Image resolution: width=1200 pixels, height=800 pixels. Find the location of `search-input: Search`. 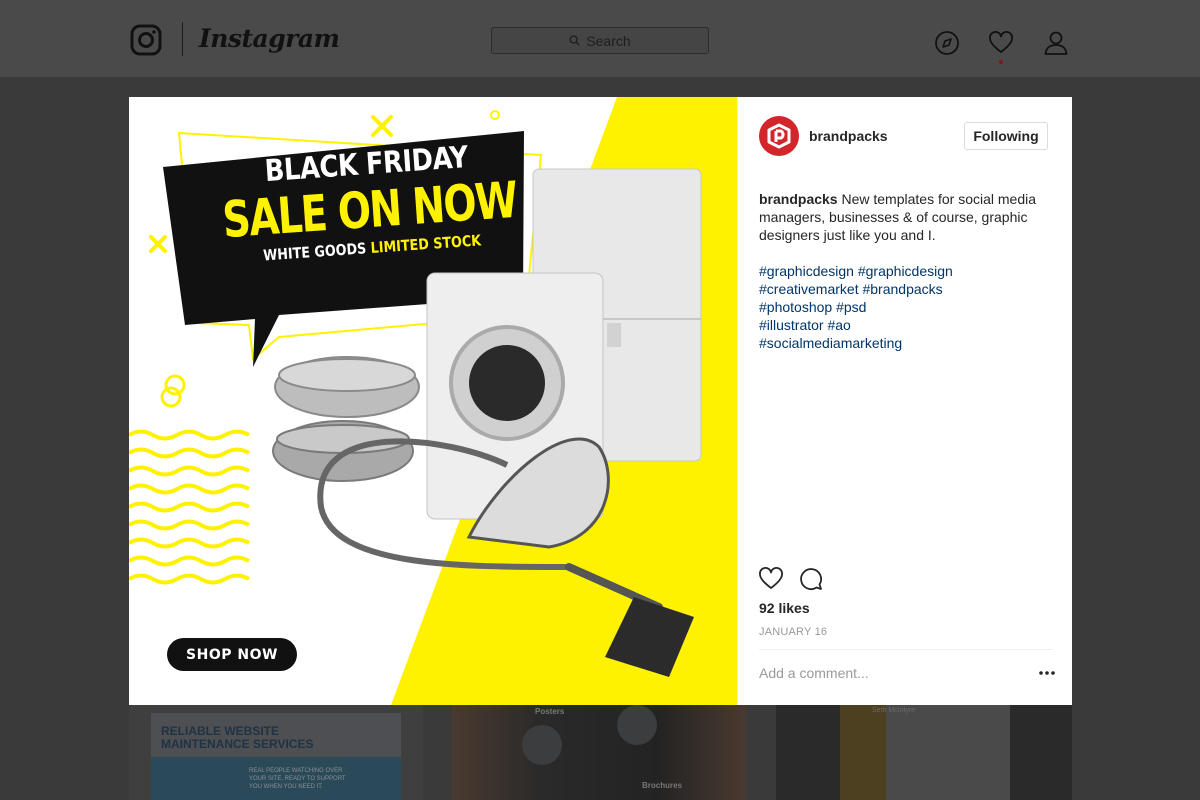

search-input: Search is located at coordinates (600, 40).